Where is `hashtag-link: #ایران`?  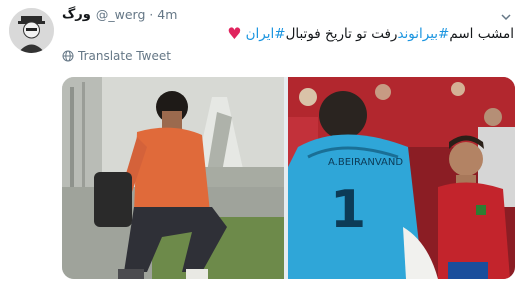 hashtag-link: #ایران is located at coordinates (266, 34).